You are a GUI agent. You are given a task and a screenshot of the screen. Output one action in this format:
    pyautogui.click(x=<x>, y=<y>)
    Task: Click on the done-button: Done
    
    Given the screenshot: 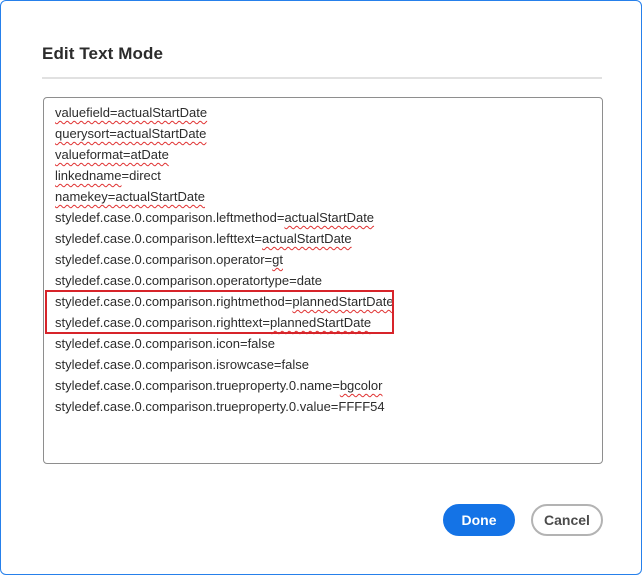 What is the action you would take?
    pyautogui.click(x=479, y=520)
    